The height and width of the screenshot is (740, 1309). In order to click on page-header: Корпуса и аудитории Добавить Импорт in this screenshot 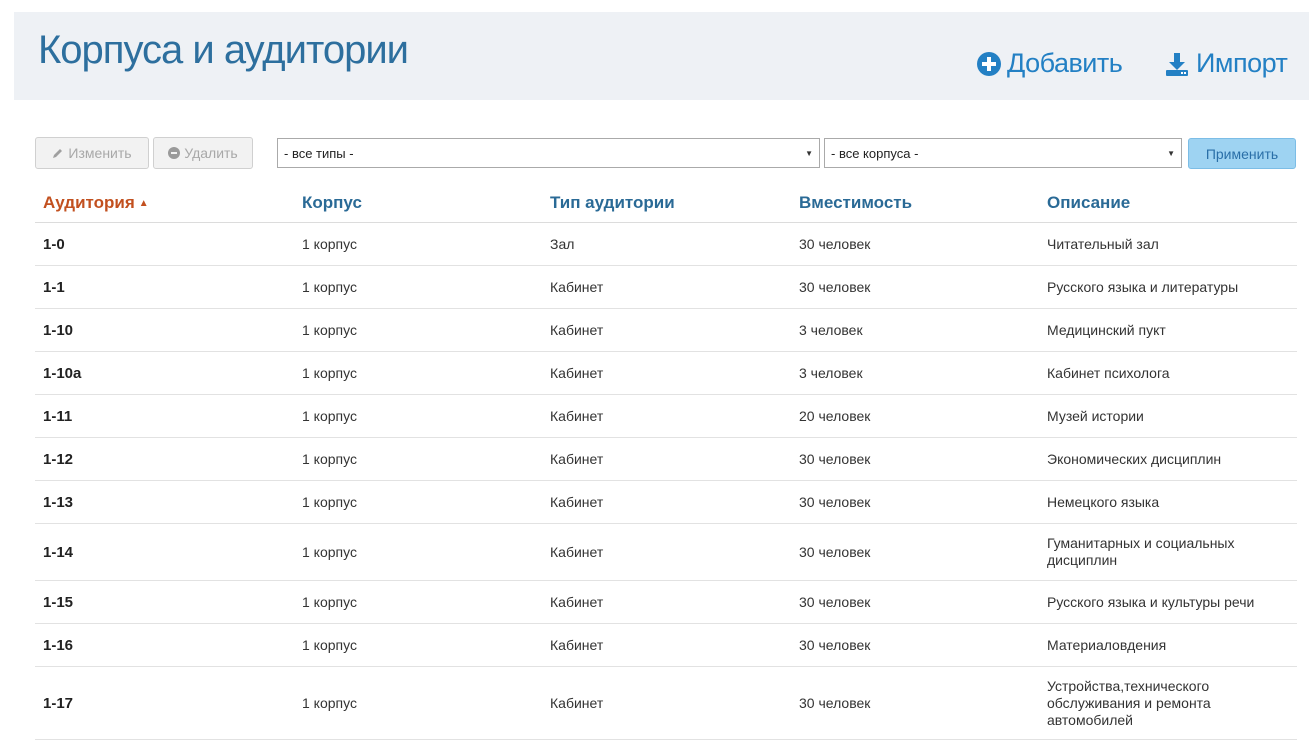, I will do `click(661, 56)`.